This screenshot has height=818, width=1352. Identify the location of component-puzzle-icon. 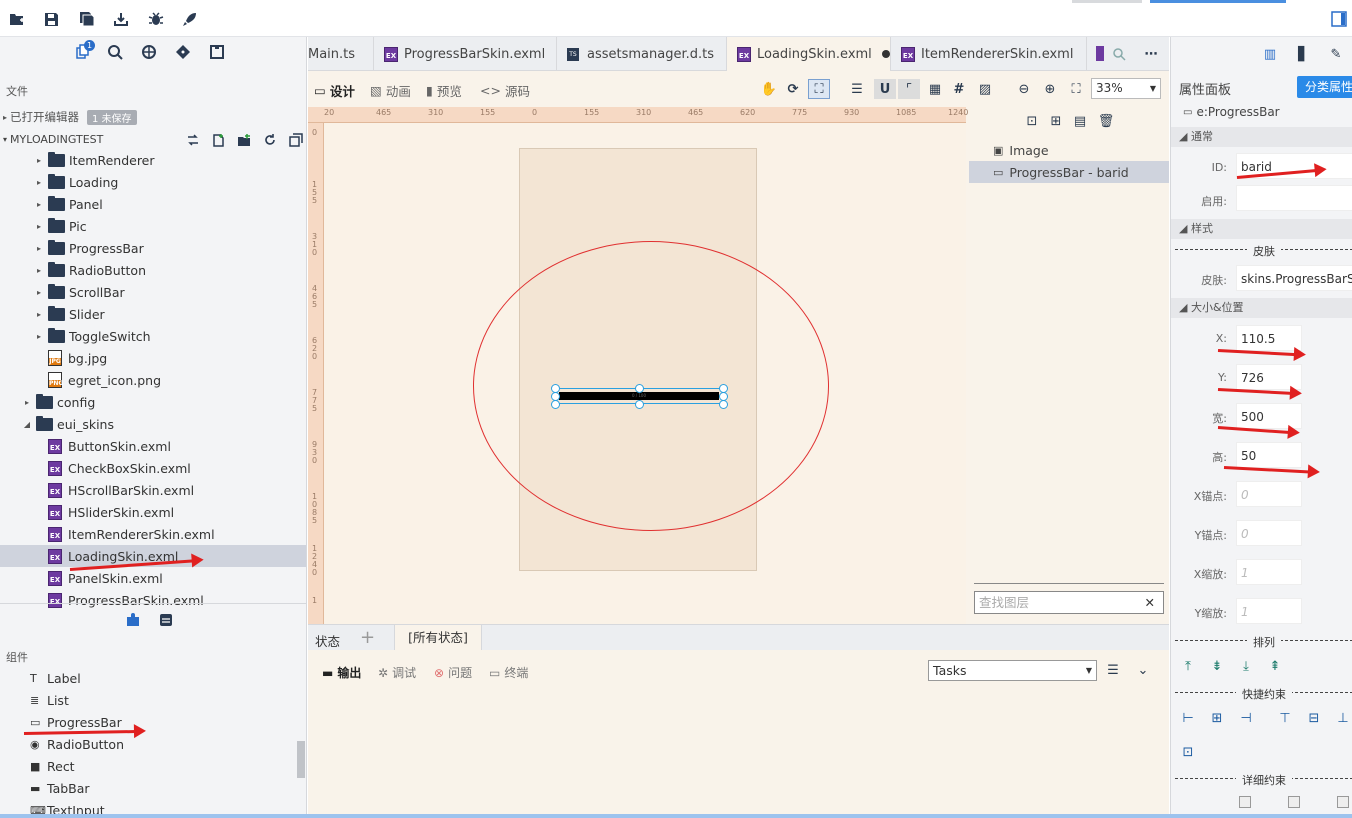
(133, 620).